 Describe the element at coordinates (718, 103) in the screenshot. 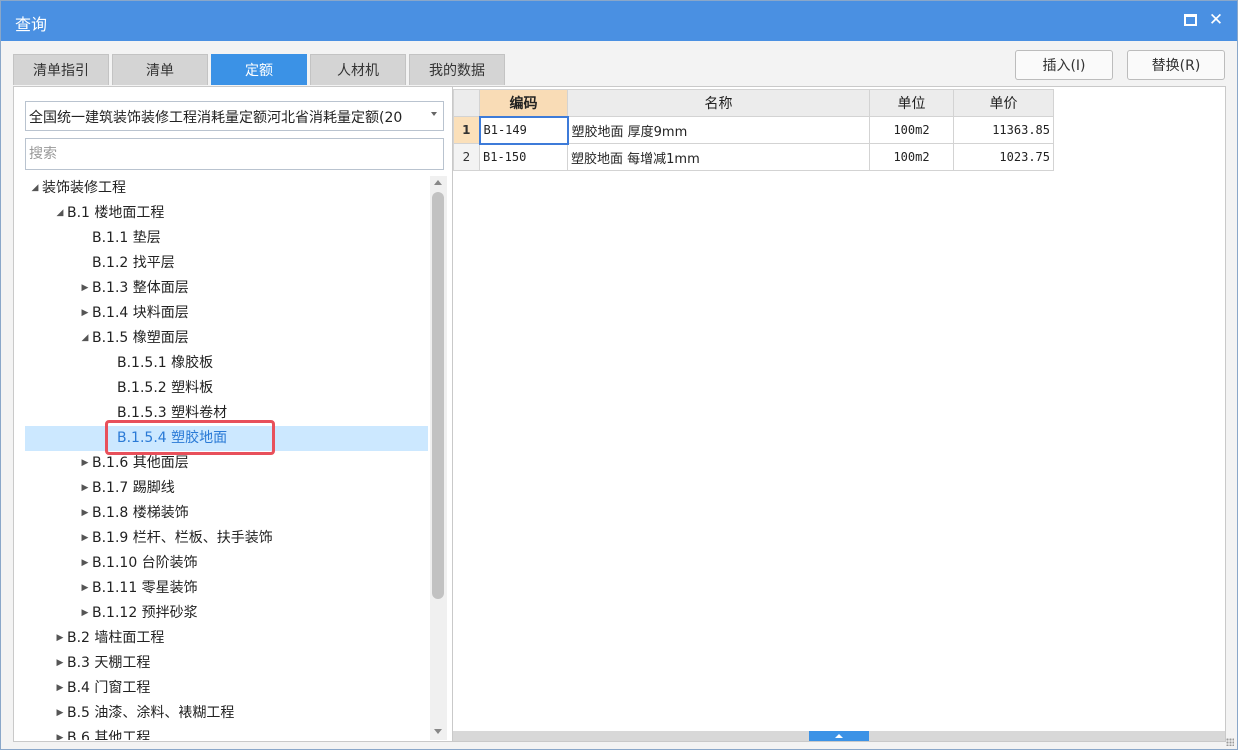

I see `column-header-name: 名称` at that location.